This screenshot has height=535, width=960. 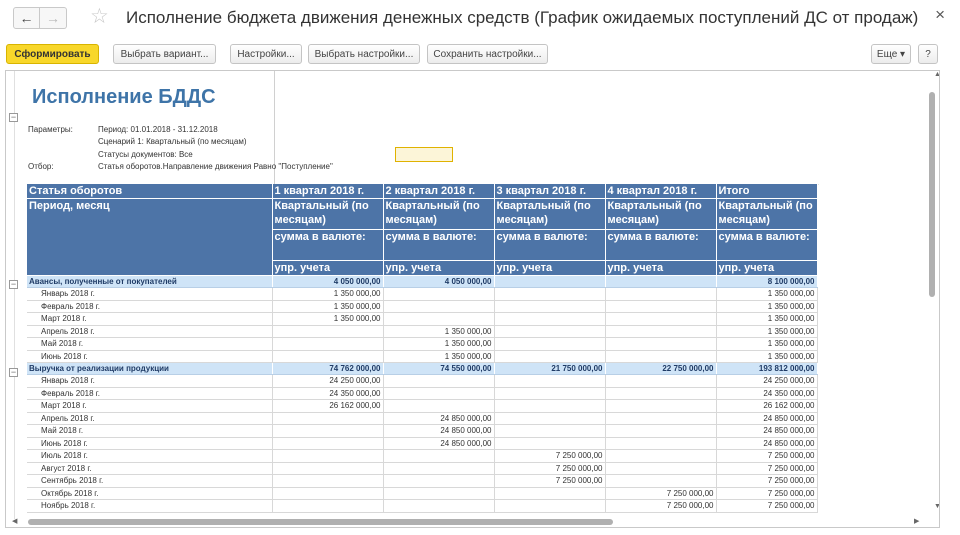 I want to click on month-label: Сентябрь 2018 г., so click(x=150, y=481).